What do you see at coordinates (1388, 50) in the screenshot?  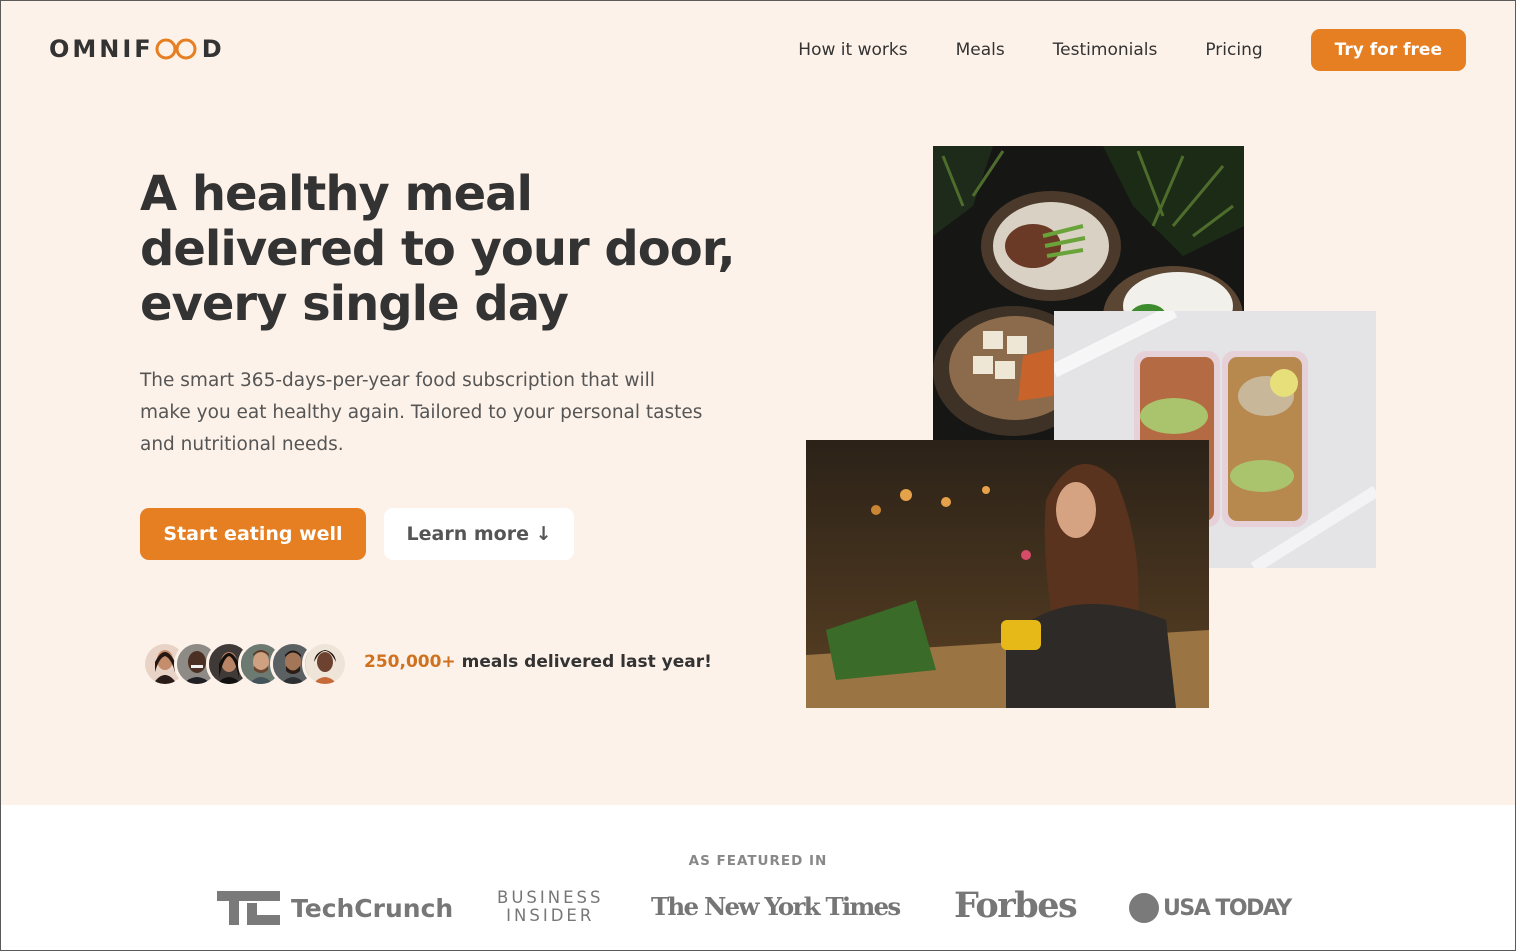 I see `try-for-free-button: Try for free` at bounding box center [1388, 50].